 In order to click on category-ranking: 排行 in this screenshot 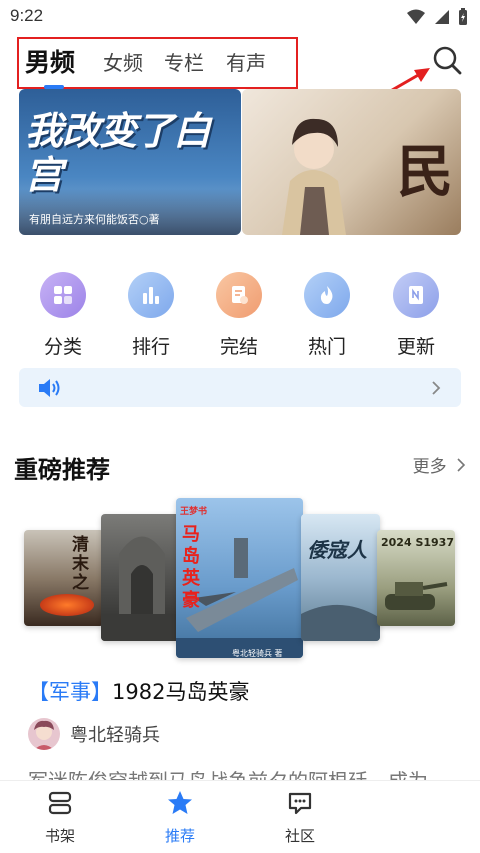, I will do `click(151, 315)`.